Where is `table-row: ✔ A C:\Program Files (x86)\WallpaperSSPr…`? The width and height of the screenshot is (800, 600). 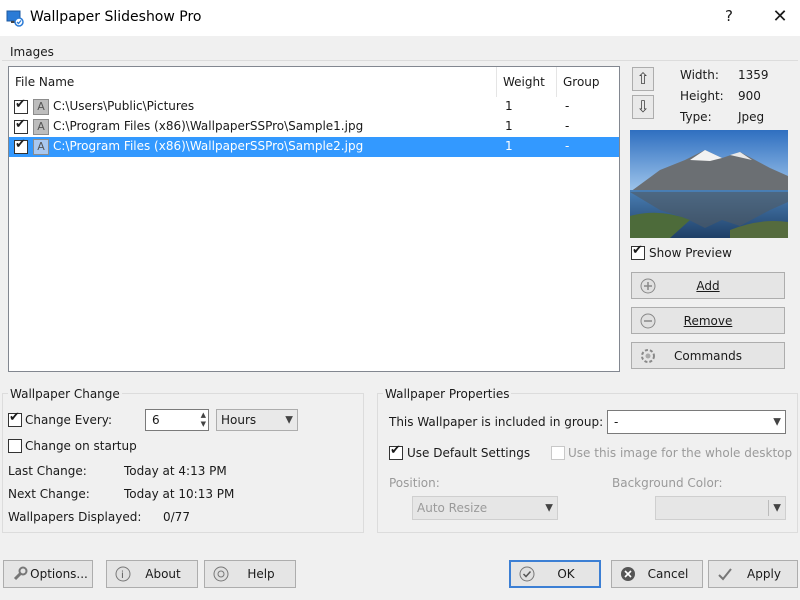
table-row: ✔ A C:\Program Files (x86)\WallpaperSSPr… is located at coordinates (314, 127).